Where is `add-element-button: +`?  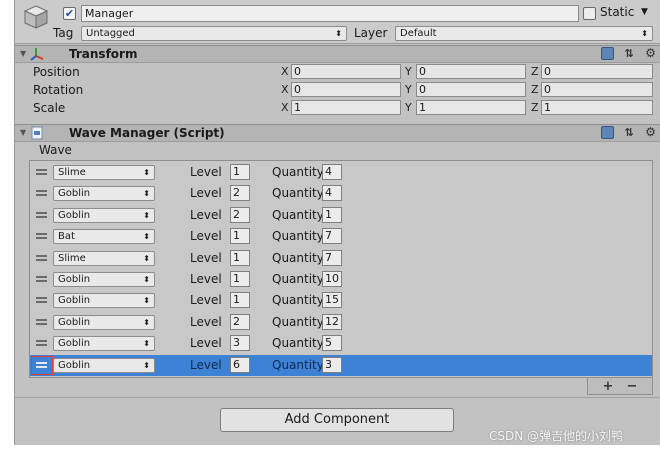
add-element-button: + is located at coordinates (608, 387).